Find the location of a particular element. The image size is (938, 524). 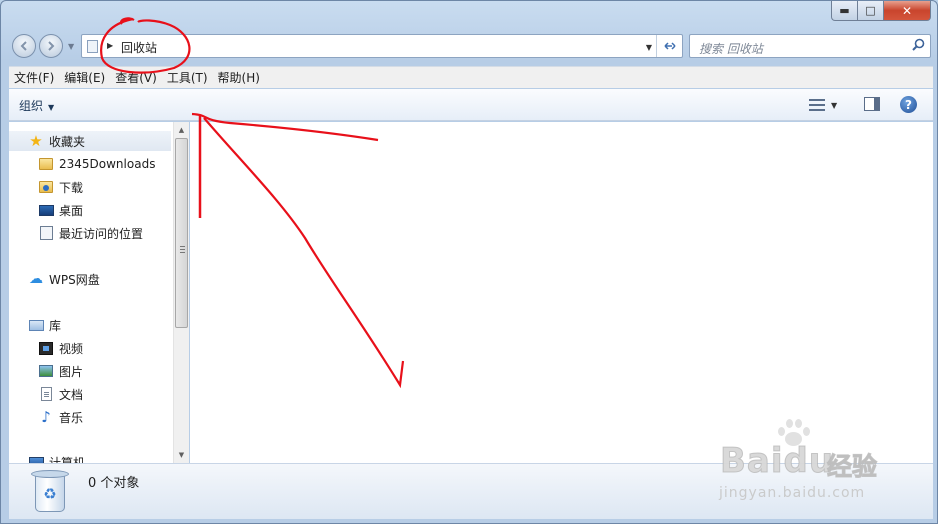

downloads-folder-icon is located at coordinates (46, 187).